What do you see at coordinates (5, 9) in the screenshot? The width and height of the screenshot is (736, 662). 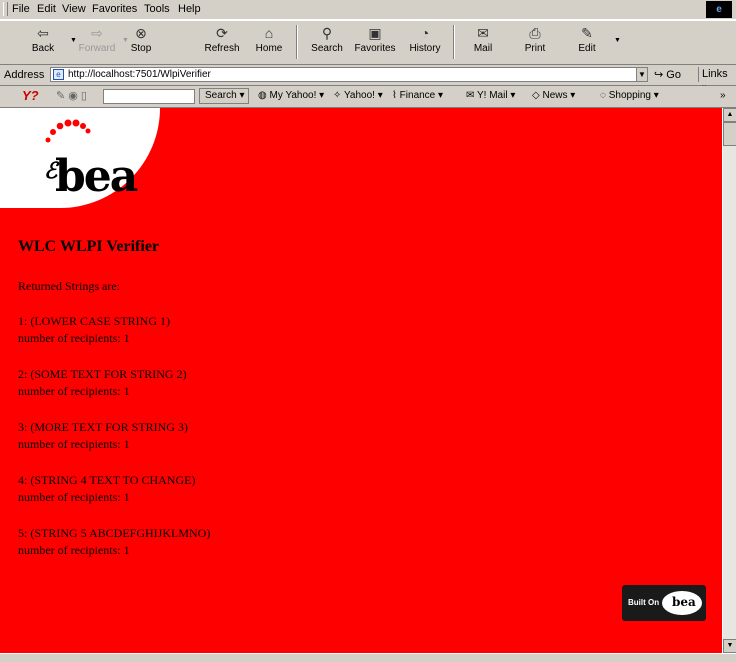 I see `menu-grip` at bounding box center [5, 9].